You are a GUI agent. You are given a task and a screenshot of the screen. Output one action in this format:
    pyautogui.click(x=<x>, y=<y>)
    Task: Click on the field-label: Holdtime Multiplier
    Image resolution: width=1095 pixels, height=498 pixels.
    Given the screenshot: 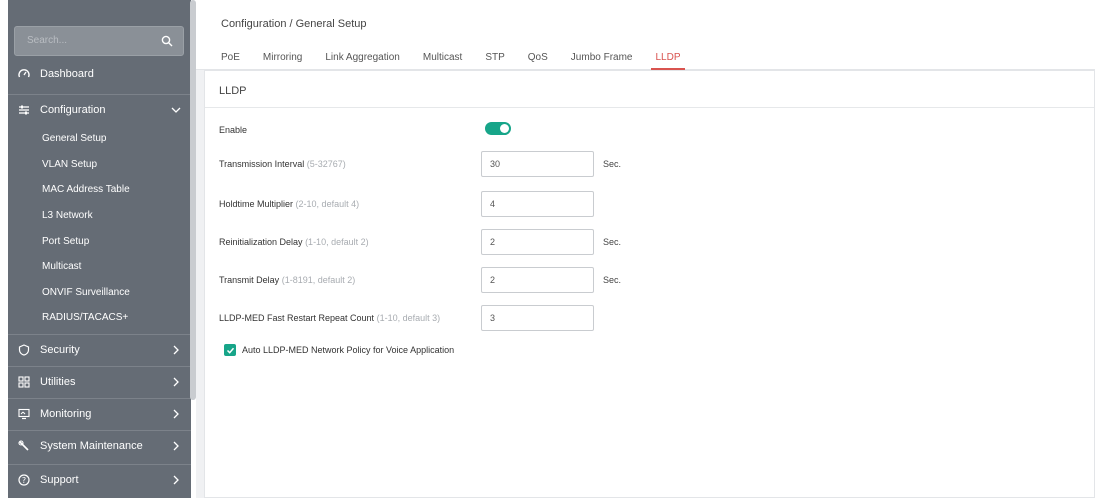 What is the action you would take?
    pyautogui.click(x=256, y=204)
    